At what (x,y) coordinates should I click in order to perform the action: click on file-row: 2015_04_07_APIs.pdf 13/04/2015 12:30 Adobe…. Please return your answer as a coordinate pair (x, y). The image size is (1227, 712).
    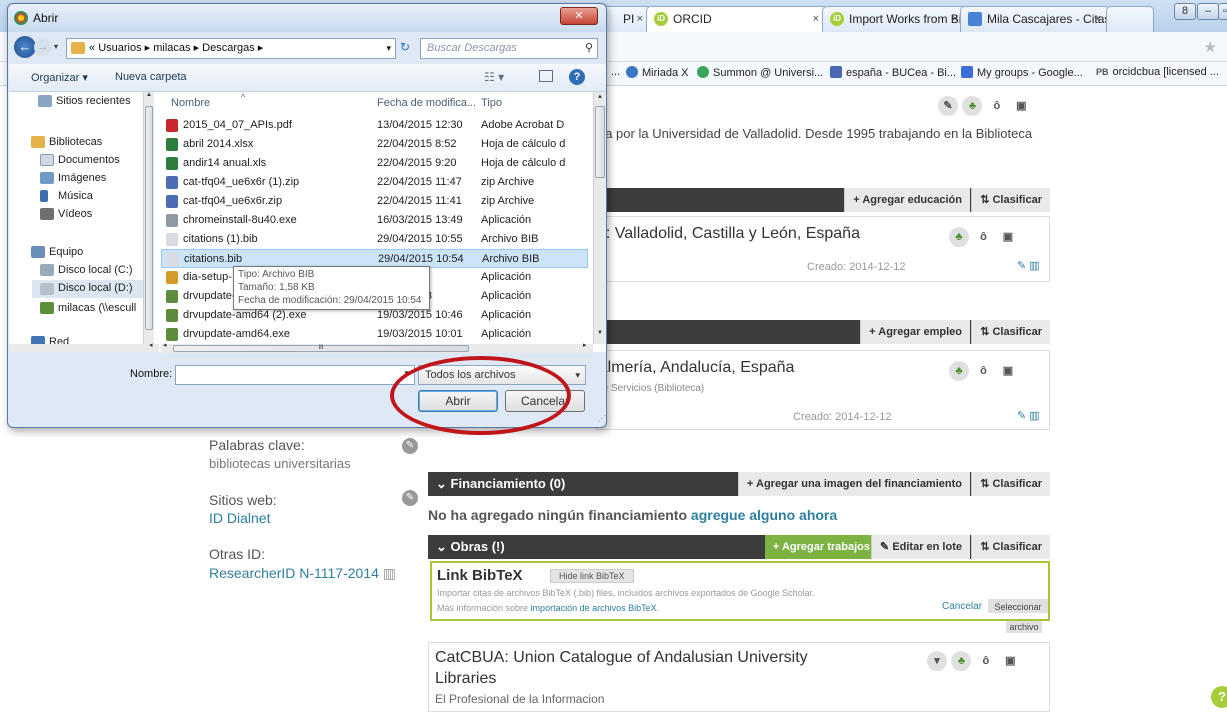
    Looking at the image, I should click on (374, 125).